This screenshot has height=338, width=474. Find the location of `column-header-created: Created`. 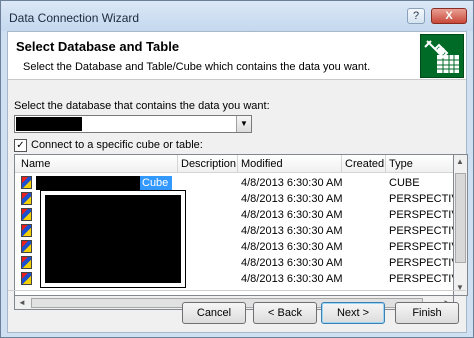

column-header-created: Created is located at coordinates (364, 164).